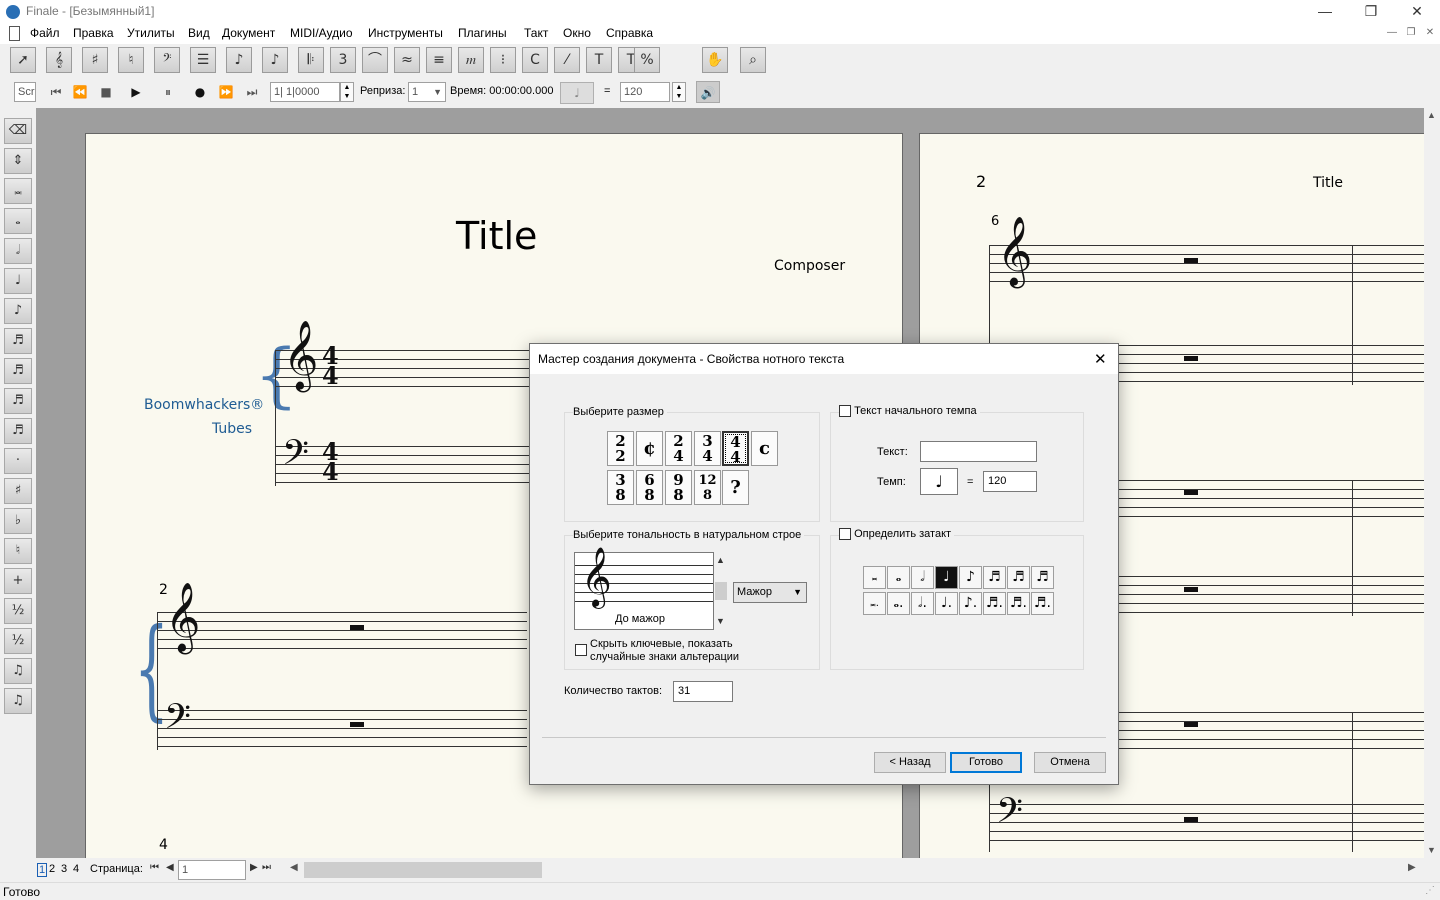 This screenshot has height=900, width=1440. Describe the element at coordinates (1431, 115) in the screenshot. I see `scroll-up-icon: ▲` at that location.